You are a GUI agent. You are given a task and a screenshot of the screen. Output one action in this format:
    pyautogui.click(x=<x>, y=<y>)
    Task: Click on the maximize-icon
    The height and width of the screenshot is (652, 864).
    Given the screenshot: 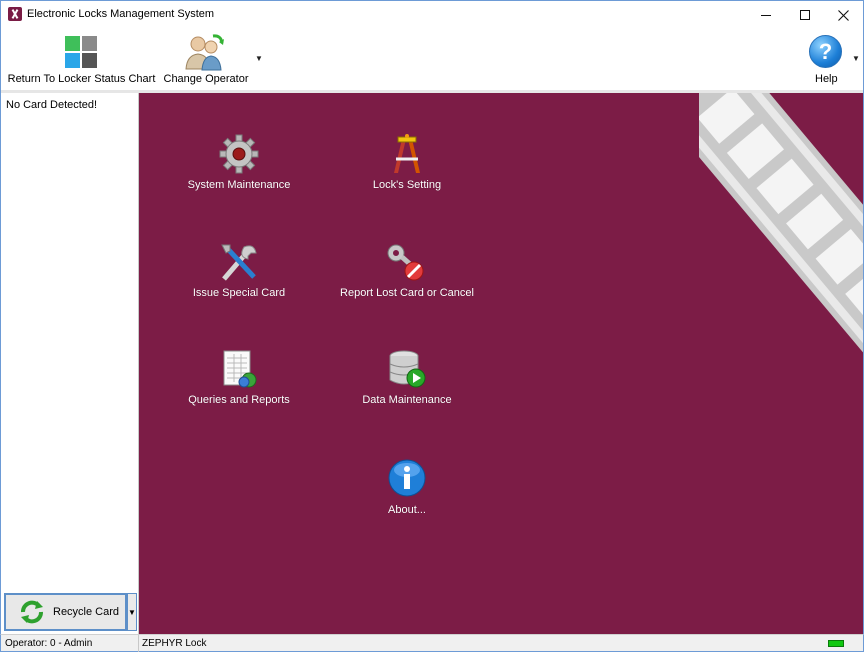 What is the action you would take?
    pyautogui.click(x=805, y=15)
    